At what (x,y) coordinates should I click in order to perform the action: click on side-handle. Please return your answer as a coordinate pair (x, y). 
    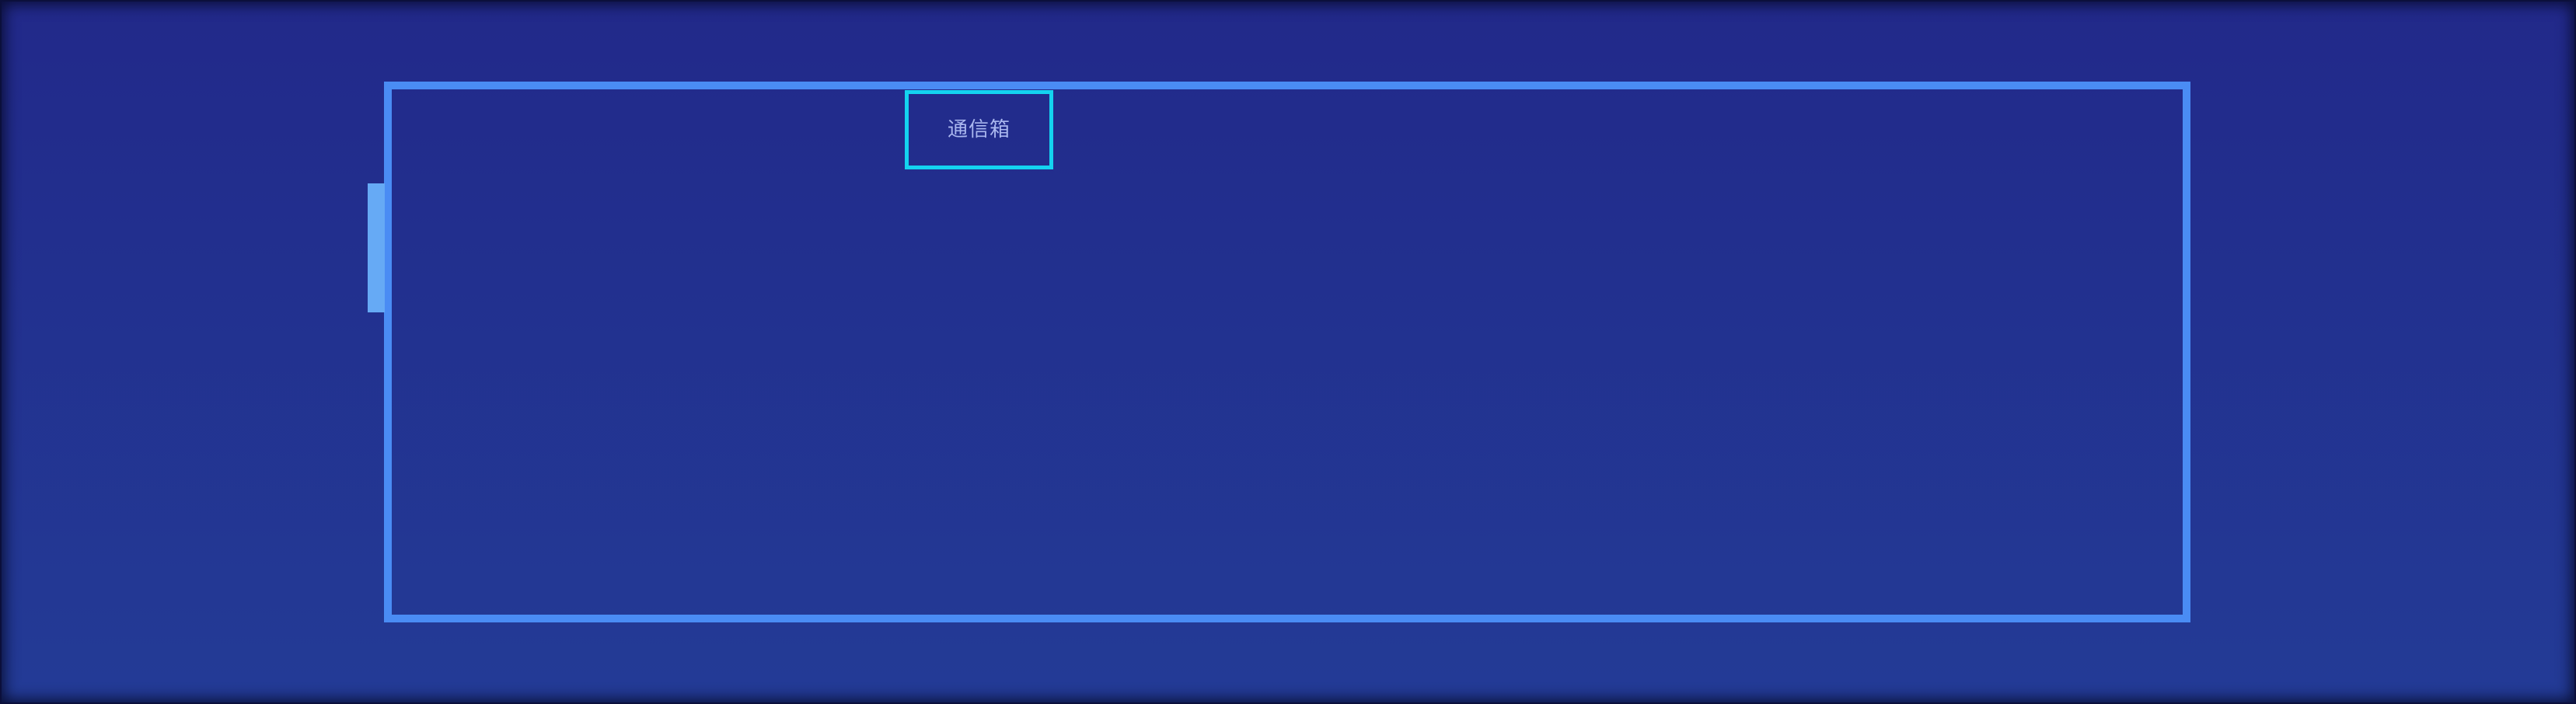
    Looking at the image, I should click on (377, 247).